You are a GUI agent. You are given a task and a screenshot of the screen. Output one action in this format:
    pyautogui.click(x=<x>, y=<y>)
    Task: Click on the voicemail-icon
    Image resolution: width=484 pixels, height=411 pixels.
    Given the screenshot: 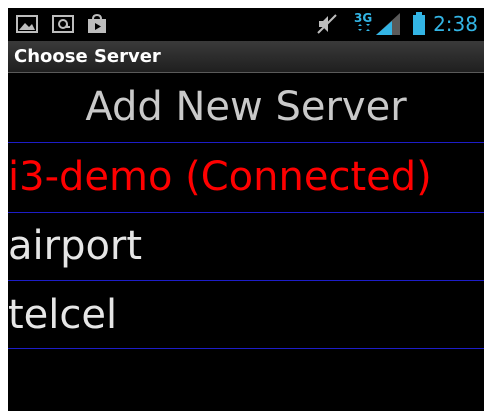 What is the action you would take?
    pyautogui.click(x=63, y=26)
    